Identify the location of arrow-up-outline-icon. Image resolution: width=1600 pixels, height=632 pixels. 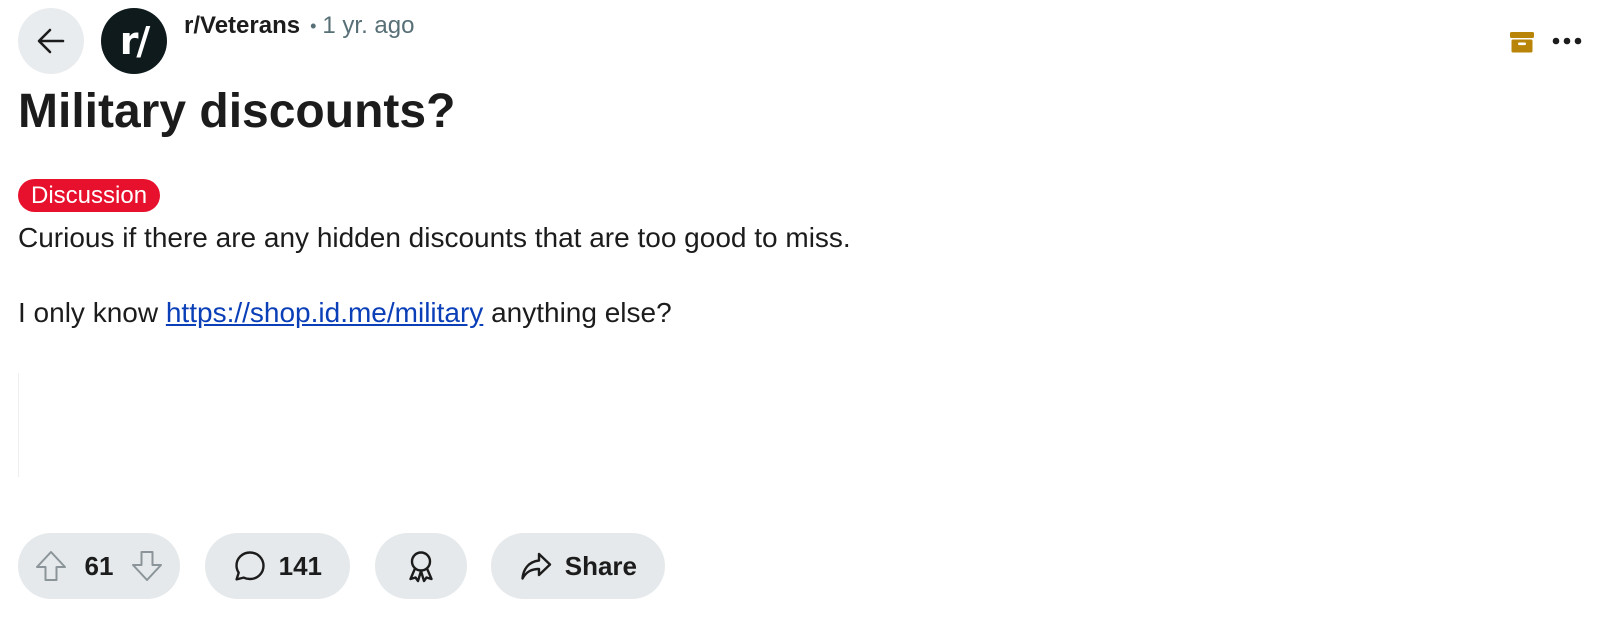
(51, 566).